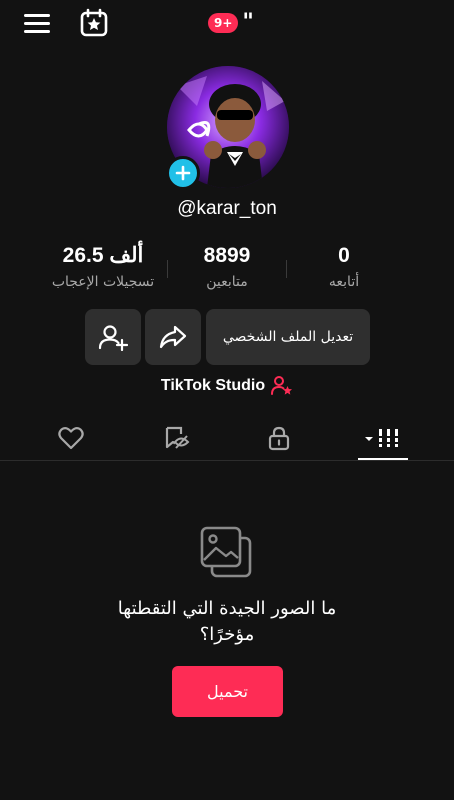 This screenshot has width=454, height=800. I want to click on profile-actions: تعديل الملف الشخصي, so click(227, 337).